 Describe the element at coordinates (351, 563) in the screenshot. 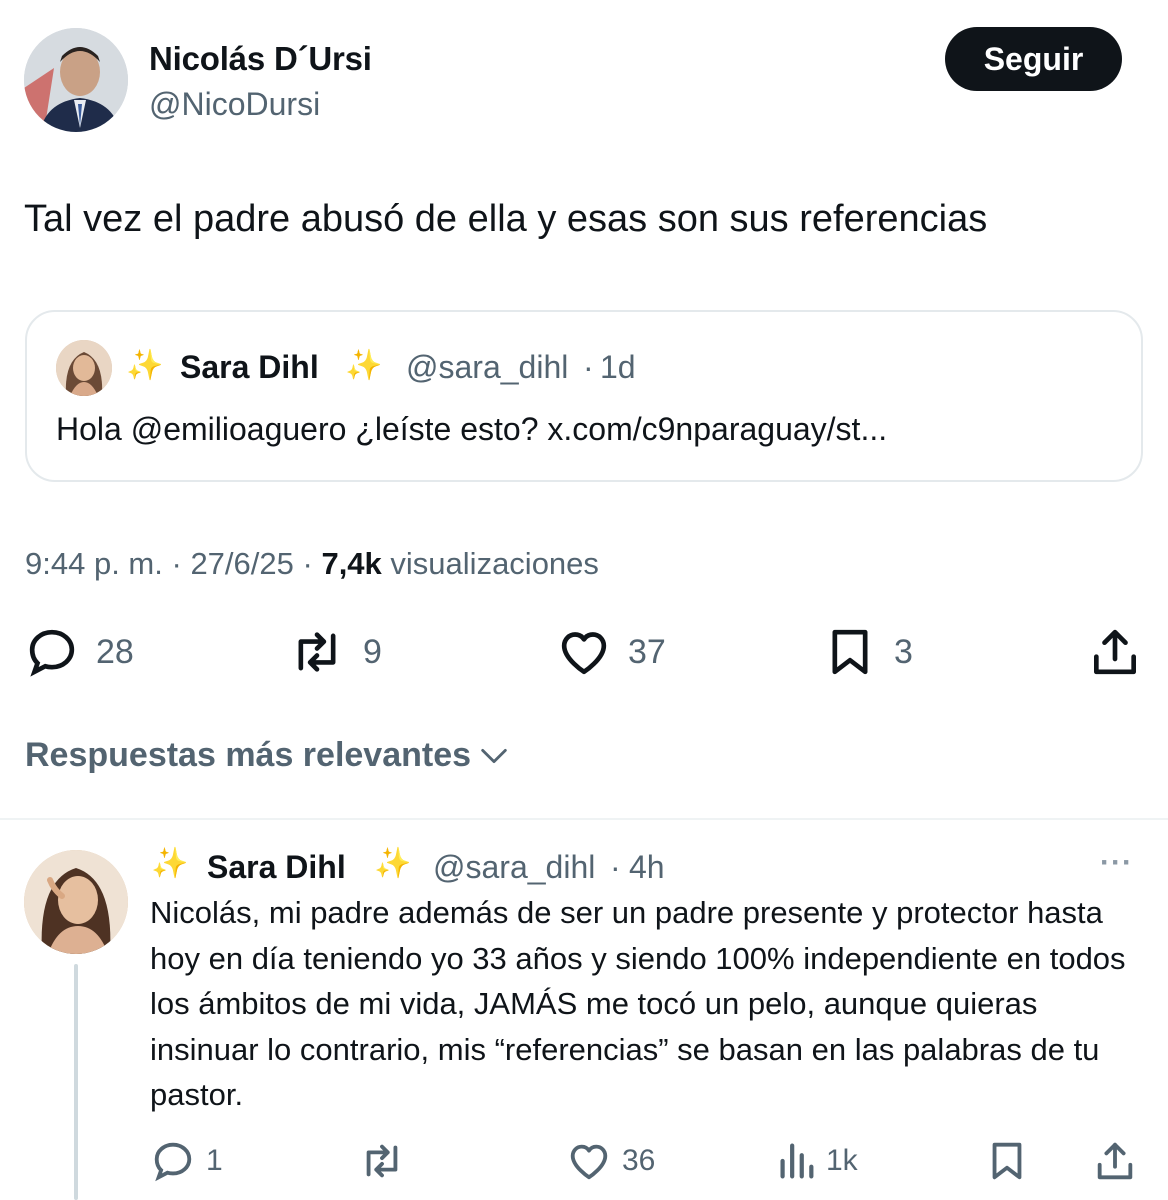

I see `views-count: 7,4k` at that location.